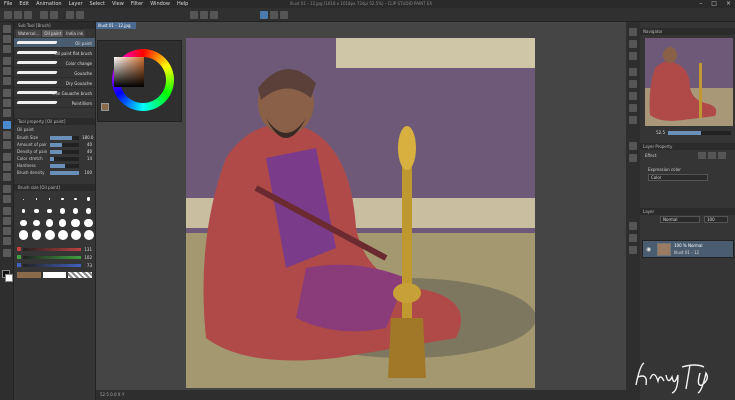 Image resolution: width=735 pixels, height=400 pixels. I want to click on material-4-icon, so click(633, 108).